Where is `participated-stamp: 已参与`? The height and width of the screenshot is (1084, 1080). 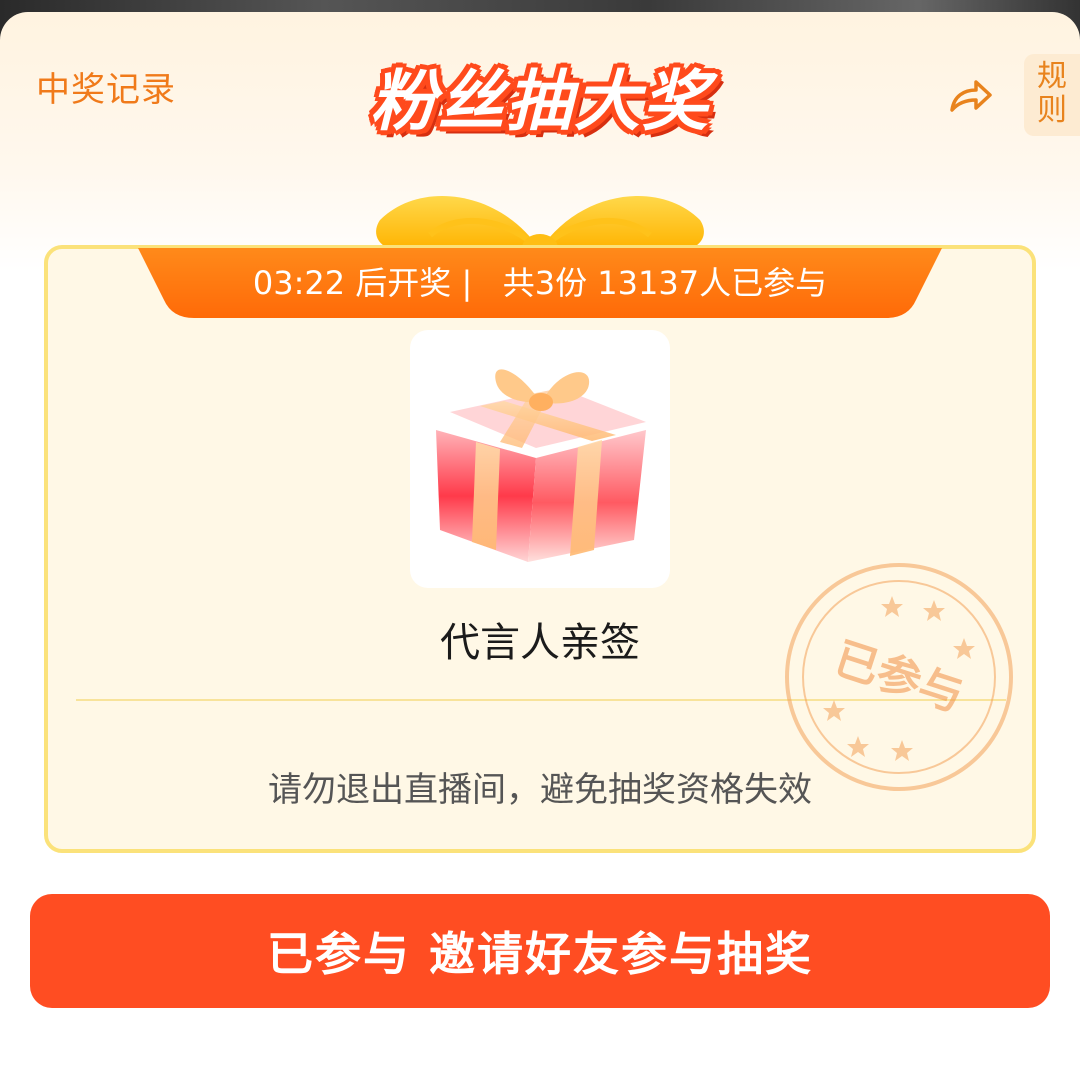
participated-stamp: 已参与 is located at coordinates (899, 677).